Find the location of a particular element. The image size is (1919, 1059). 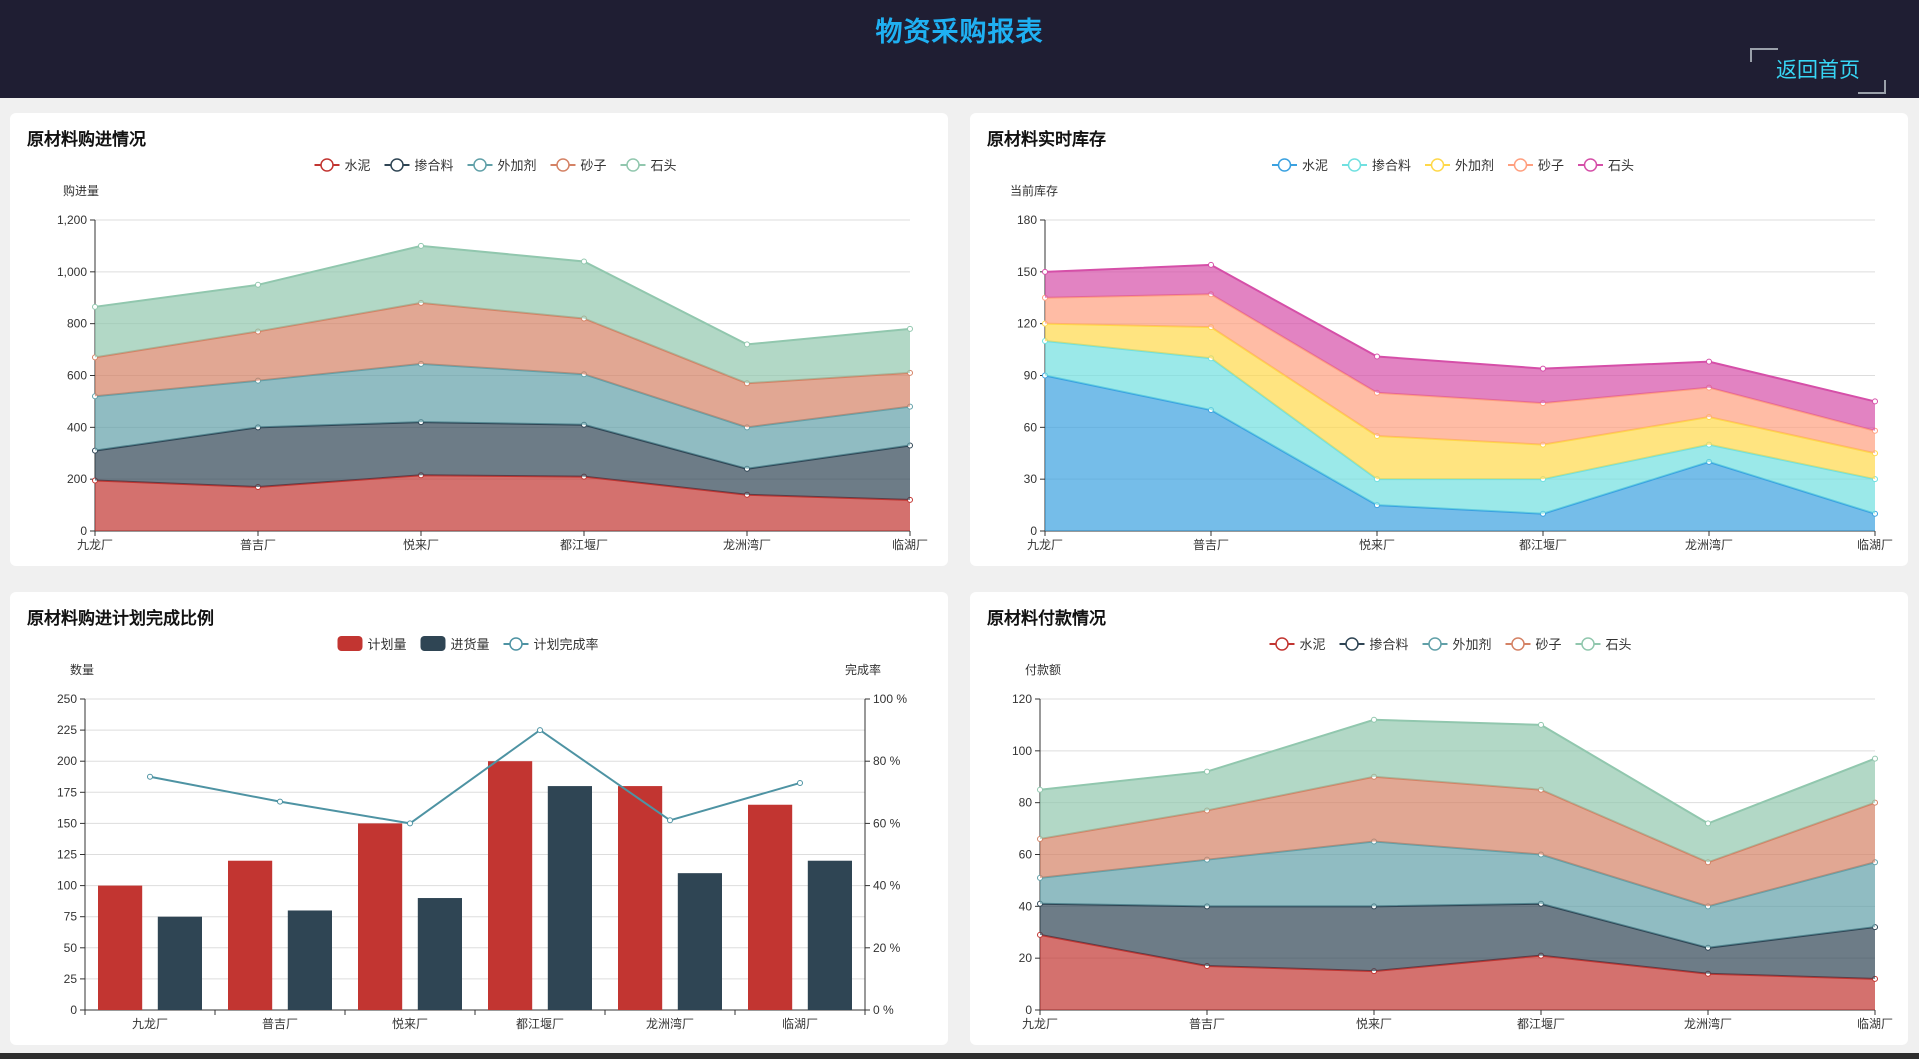

y-axis-title: 购进量 is located at coordinates (81, 190).